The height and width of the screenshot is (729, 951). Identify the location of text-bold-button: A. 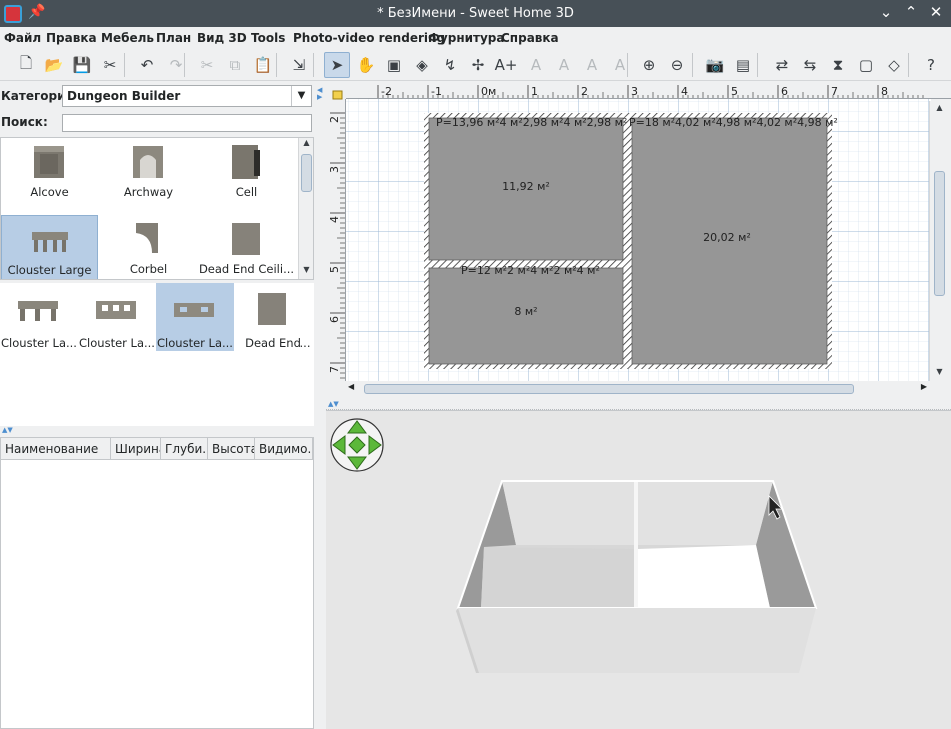
(592, 65).